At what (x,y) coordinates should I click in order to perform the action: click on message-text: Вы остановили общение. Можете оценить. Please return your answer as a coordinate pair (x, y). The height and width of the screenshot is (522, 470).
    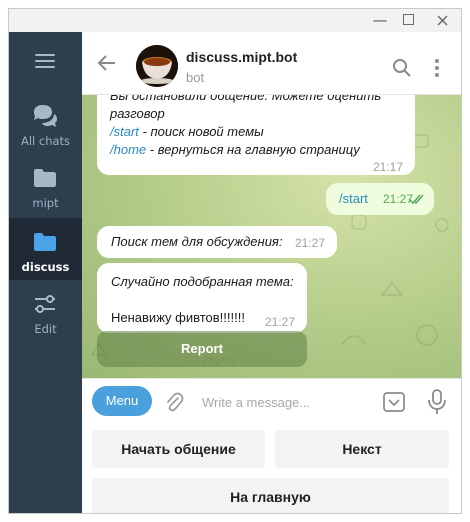
    Looking at the image, I should click on (246, 99).